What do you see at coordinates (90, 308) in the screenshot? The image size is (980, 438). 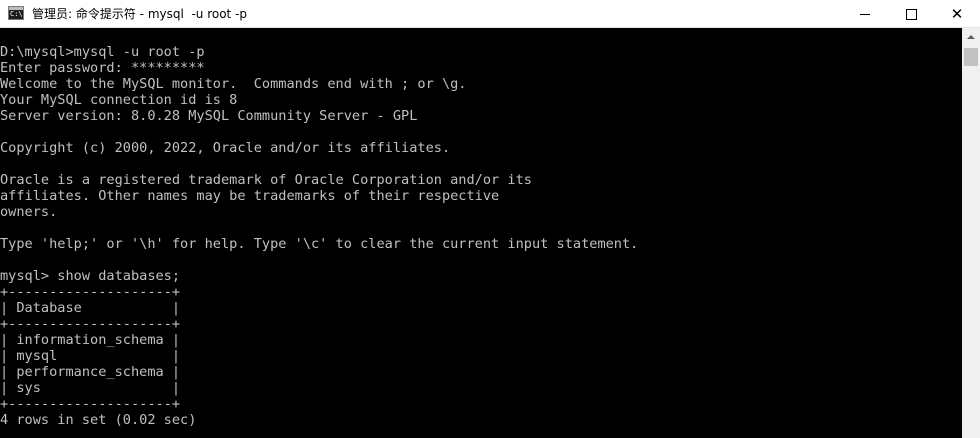 I see `console-line: | Database |` at bounding box center [90, 308].